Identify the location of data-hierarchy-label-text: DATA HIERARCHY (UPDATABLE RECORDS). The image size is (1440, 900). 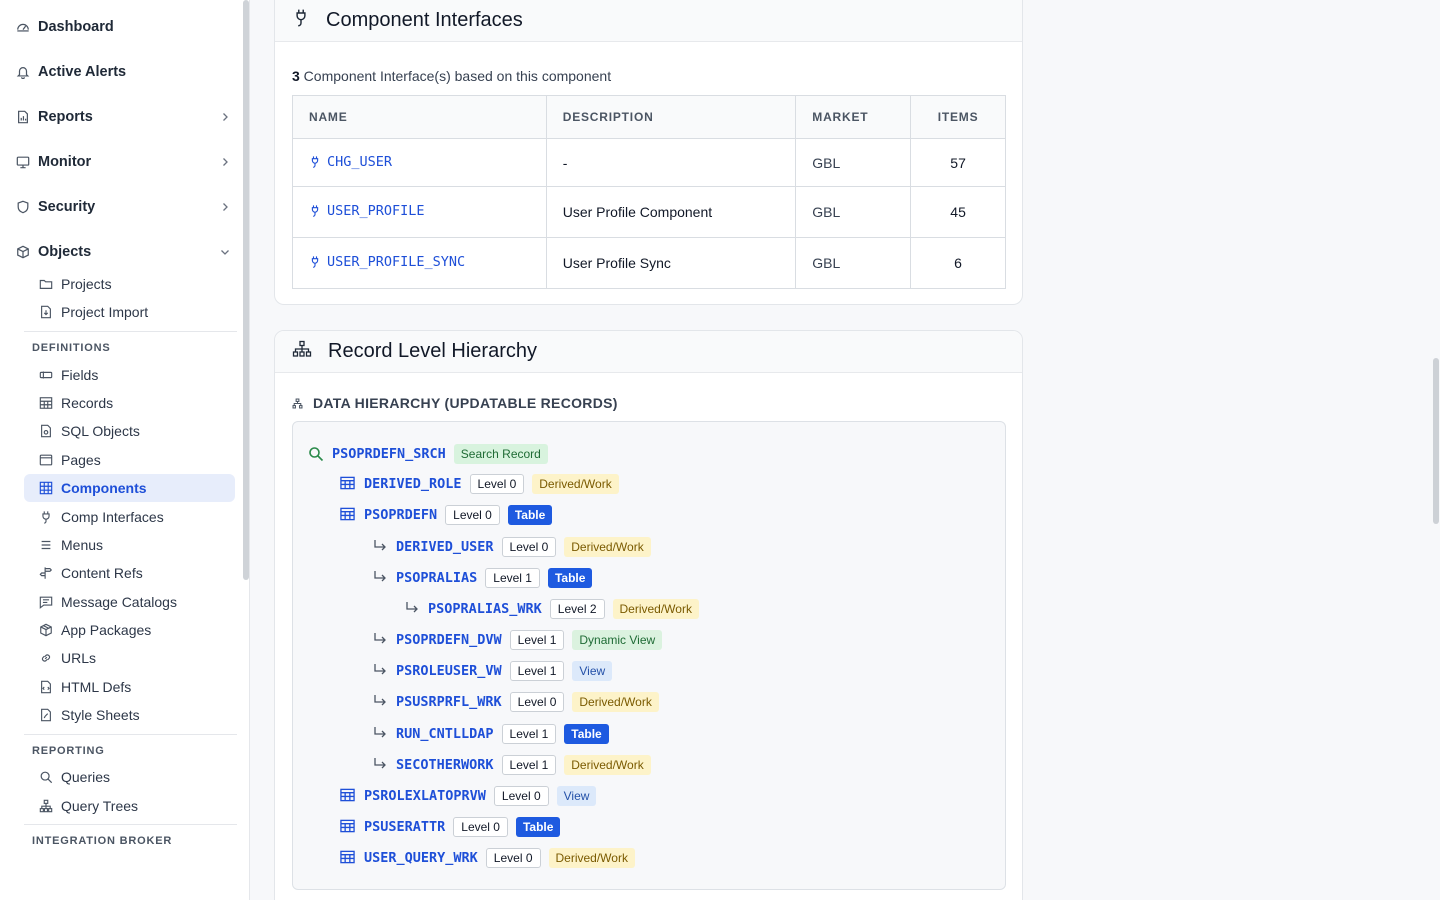
(465, 403).